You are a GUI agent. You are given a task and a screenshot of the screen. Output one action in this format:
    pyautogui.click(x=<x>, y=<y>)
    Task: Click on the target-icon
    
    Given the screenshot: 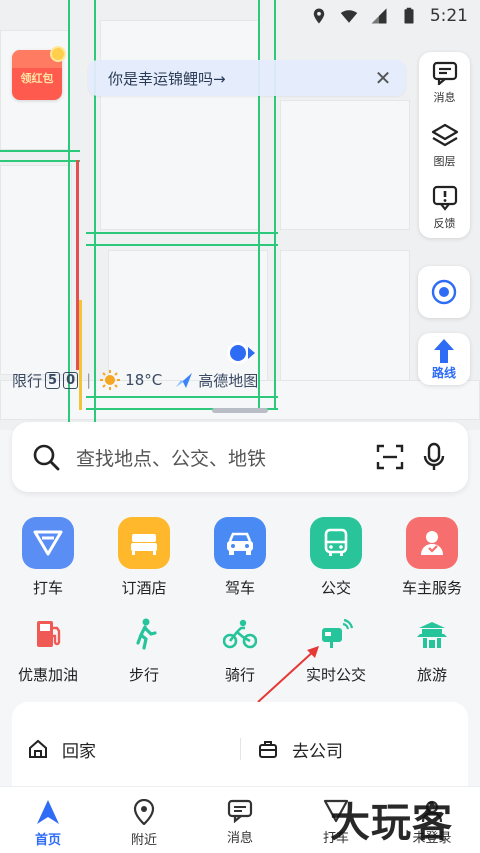 What is the action you would take?
    pyautogui.click(x=444, y=292)
    